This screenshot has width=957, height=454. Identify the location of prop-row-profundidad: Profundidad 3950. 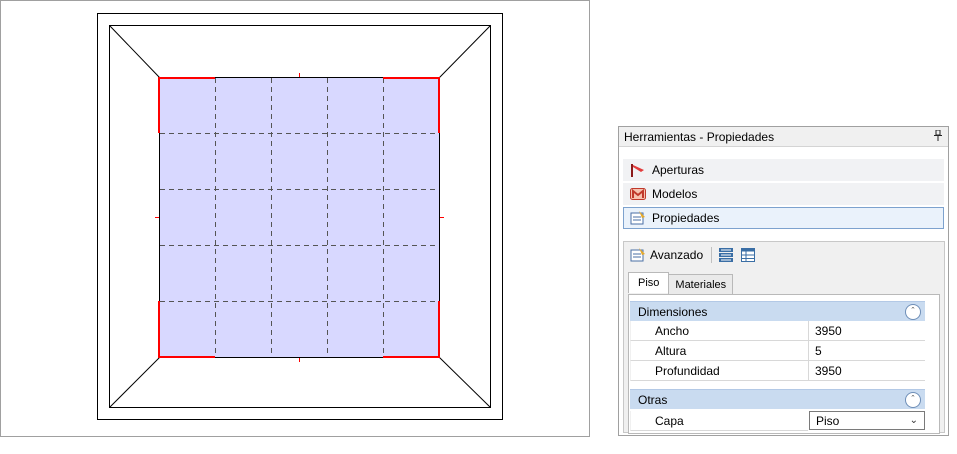
(777, 371).